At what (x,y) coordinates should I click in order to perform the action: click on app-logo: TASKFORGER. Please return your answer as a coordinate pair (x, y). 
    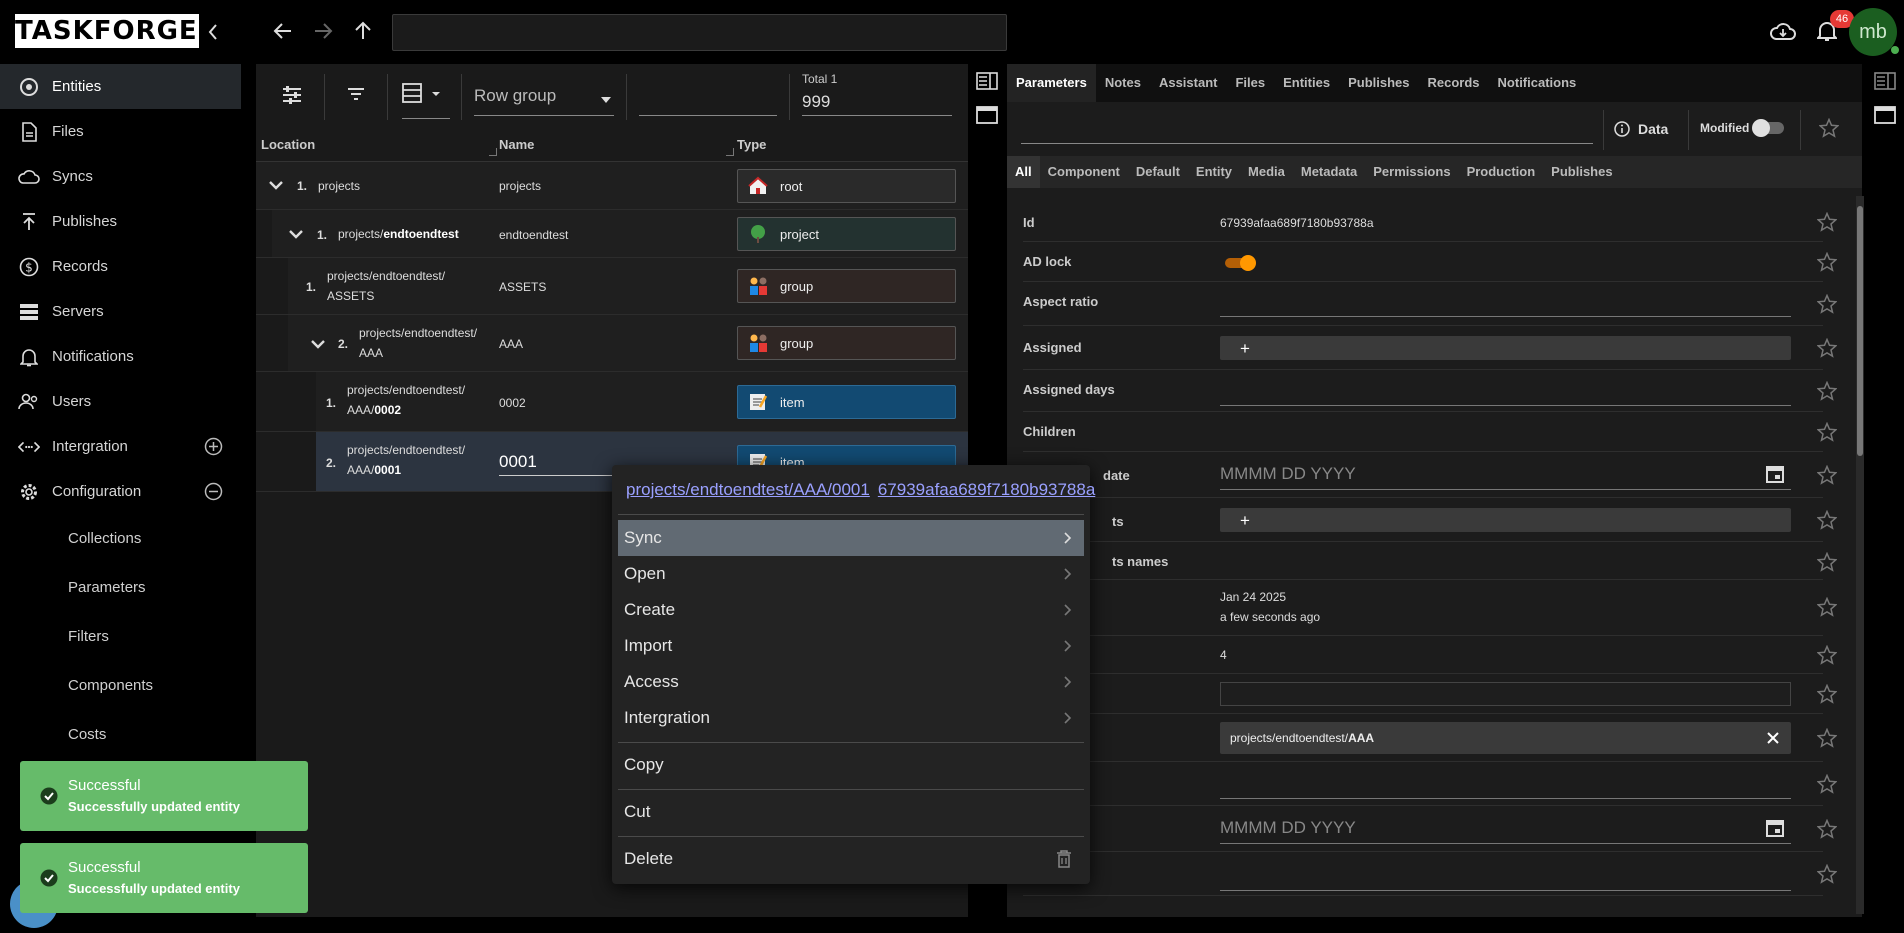
    Looking at the image, I should click on (107, 31).